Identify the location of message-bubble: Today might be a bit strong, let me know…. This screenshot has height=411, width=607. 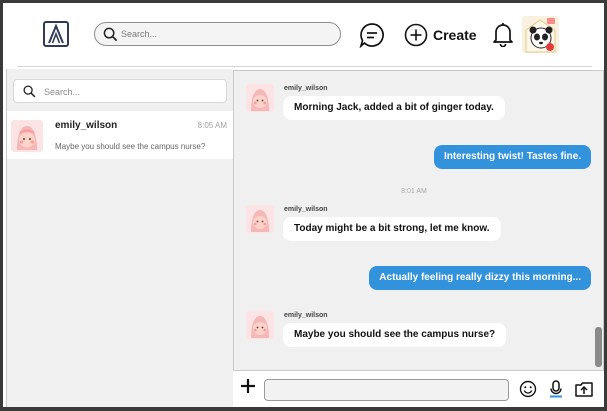
(392, 229).